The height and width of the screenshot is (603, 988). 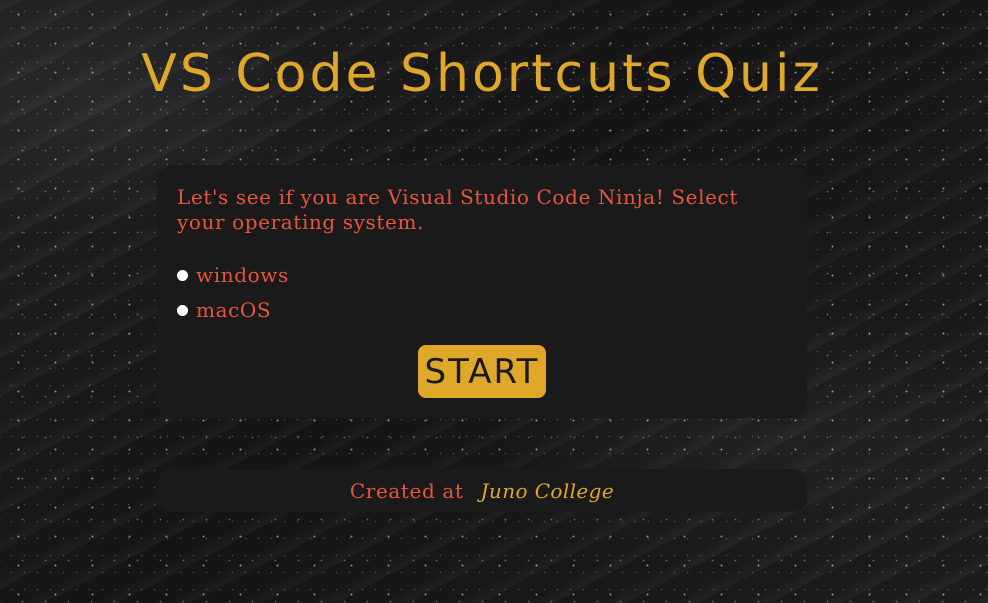 I want to click on radio-windows, so click(x=182, y=275).